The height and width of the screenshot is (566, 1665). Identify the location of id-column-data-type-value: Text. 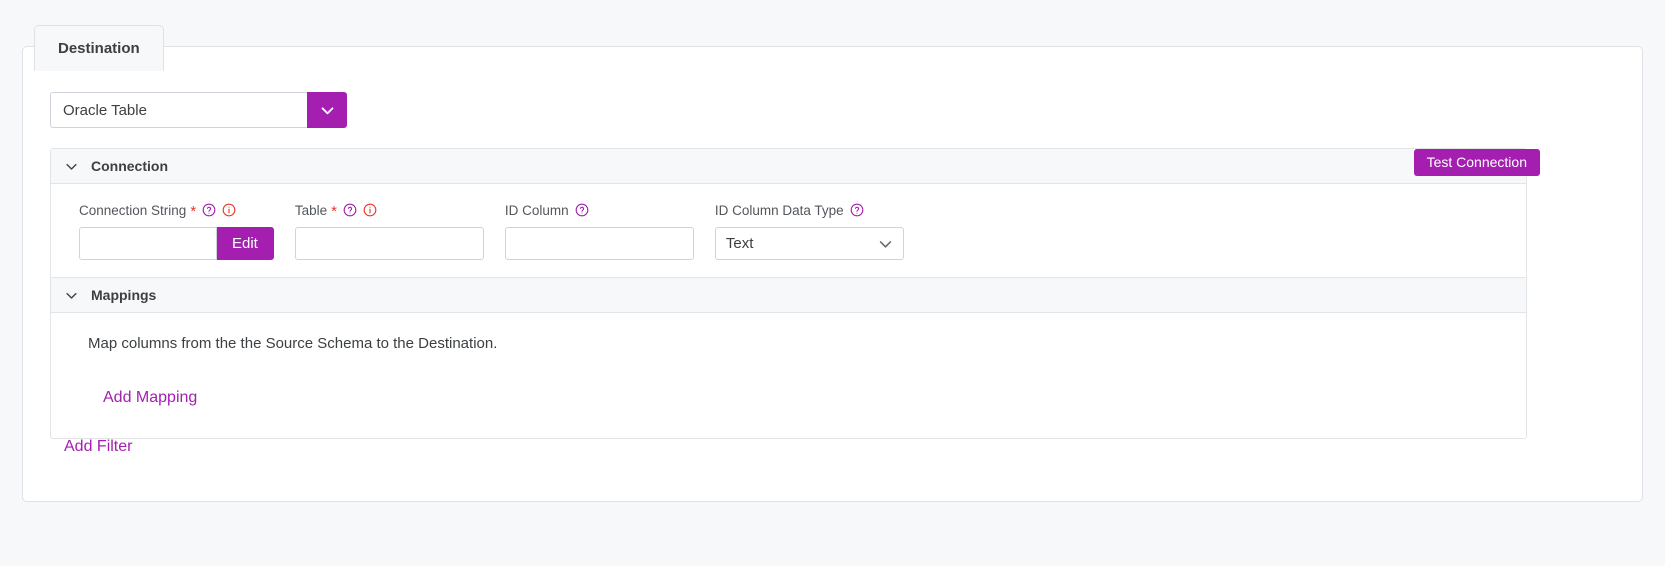
(809, 243).